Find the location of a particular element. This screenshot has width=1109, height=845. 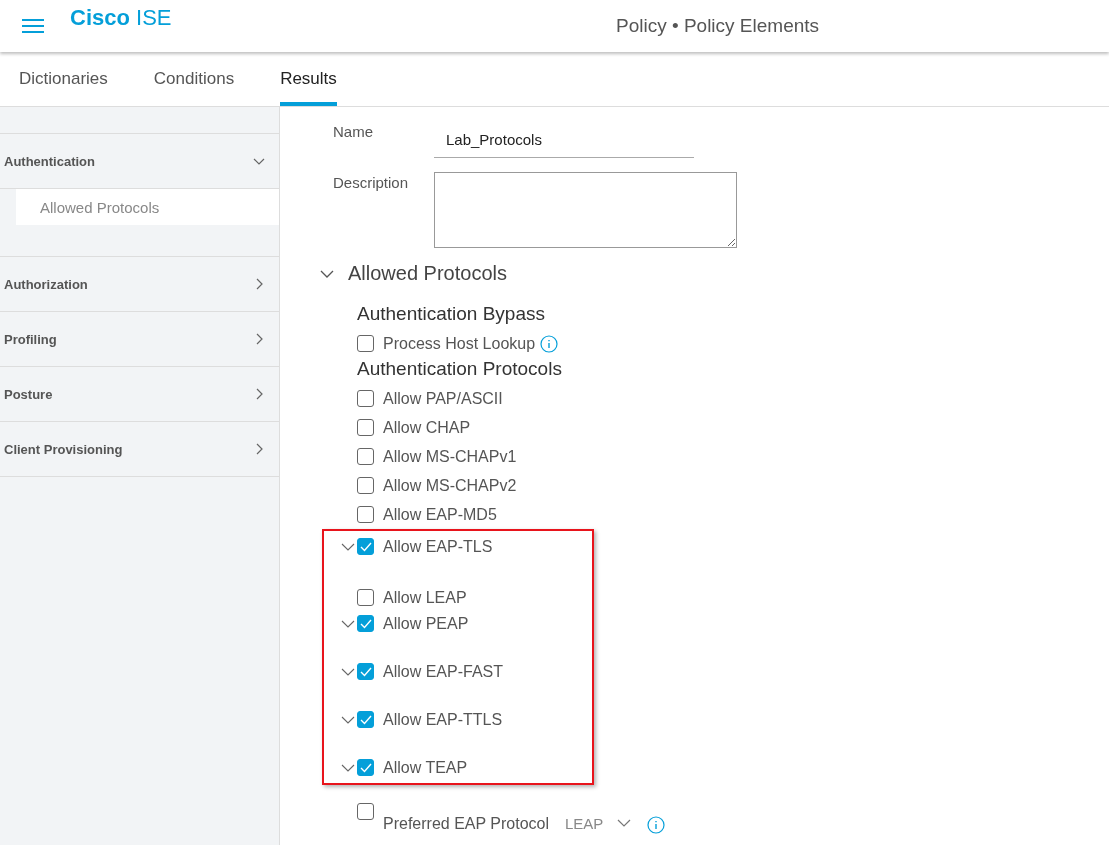

tab: Dictionaries is located at coordinates (63, 79).